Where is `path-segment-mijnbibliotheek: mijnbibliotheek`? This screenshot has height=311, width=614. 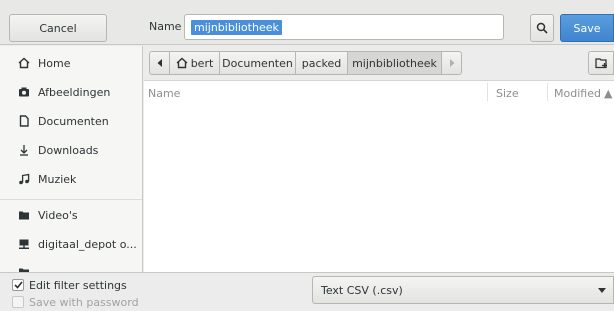 path-segment-mijnbibliotheek: mijnbibliotheek is located at coordinates (394, 63).